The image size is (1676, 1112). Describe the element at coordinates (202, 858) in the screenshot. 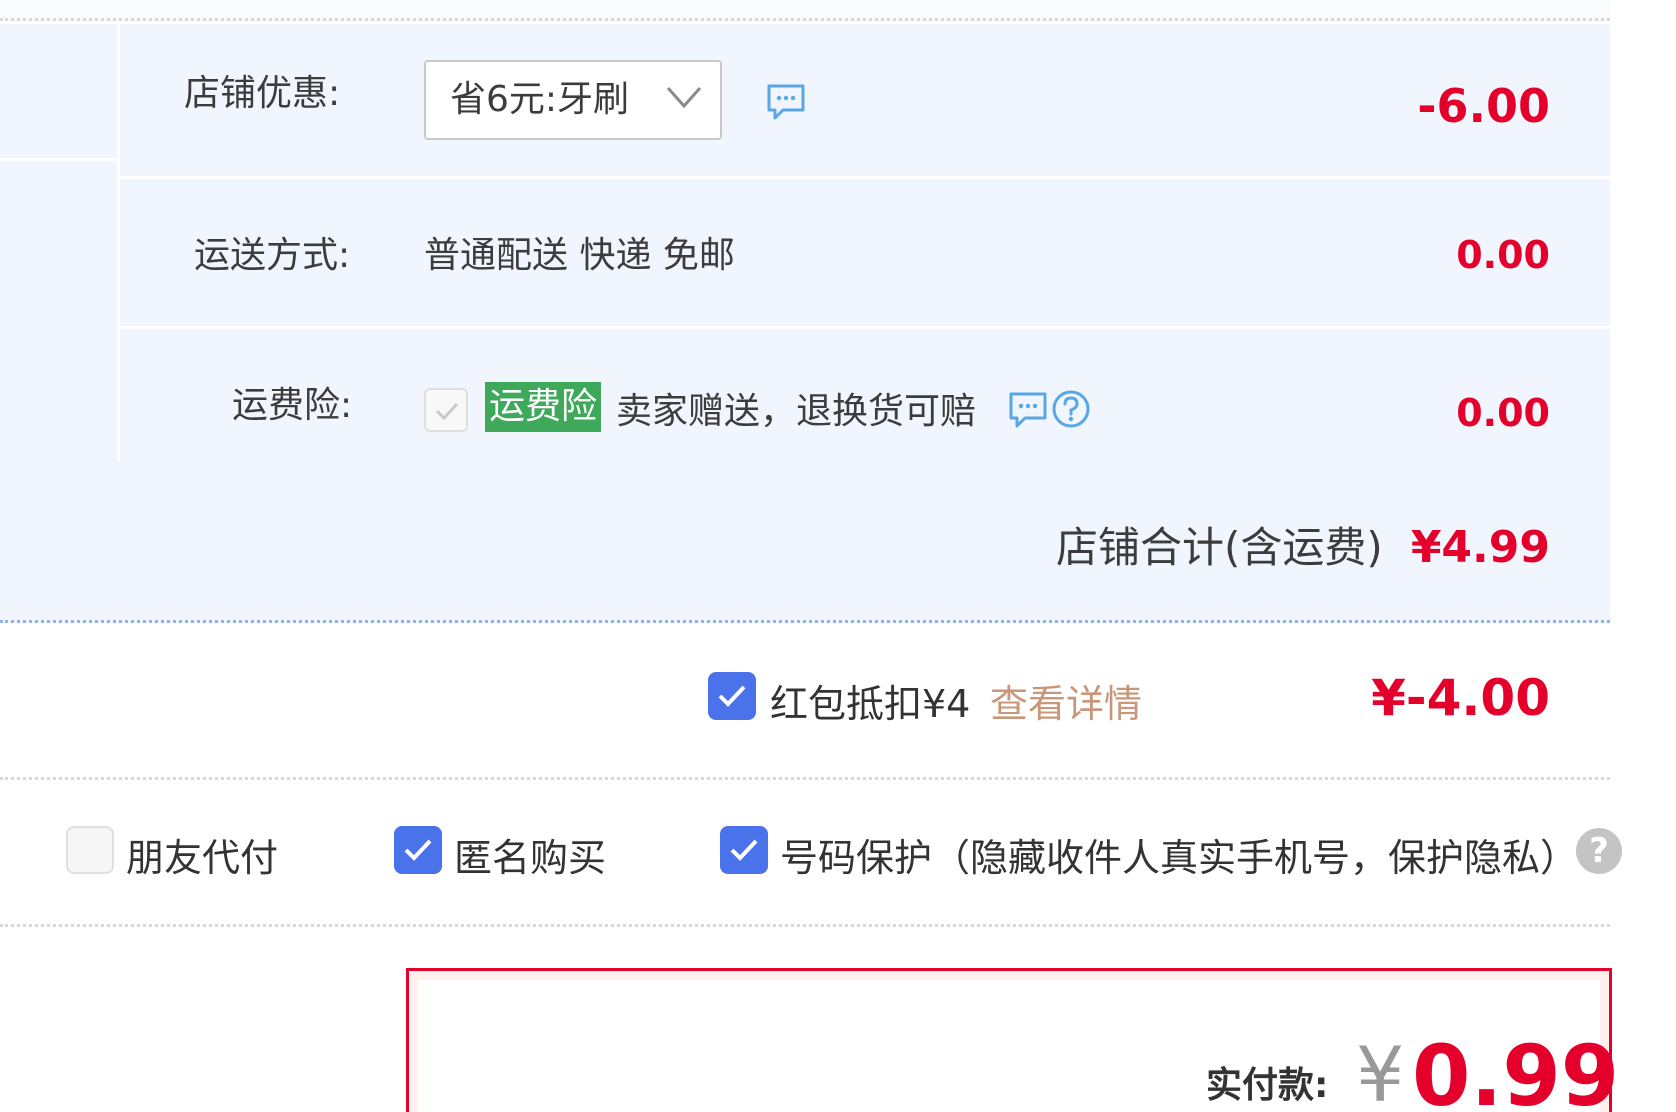

I see `friend-pay-label: 朋友代付` at that location.